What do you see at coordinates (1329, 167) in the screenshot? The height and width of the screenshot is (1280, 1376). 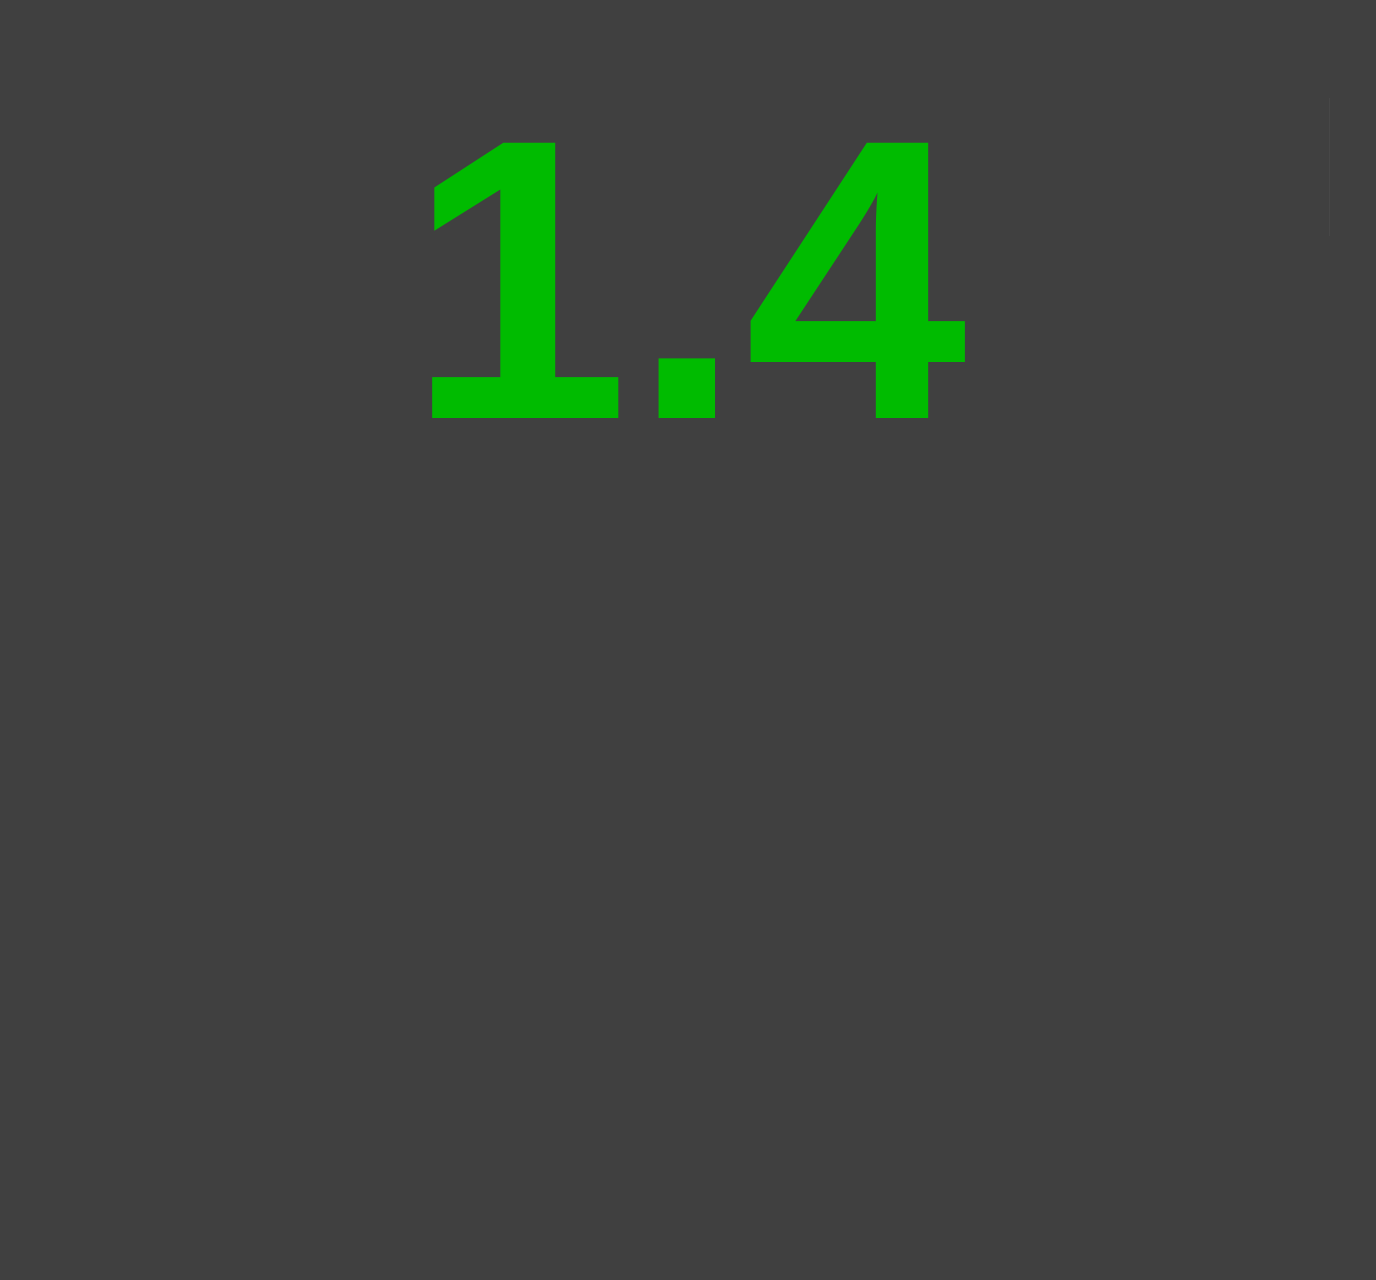 I see `divider-line` at bounding box center [1329, 167].